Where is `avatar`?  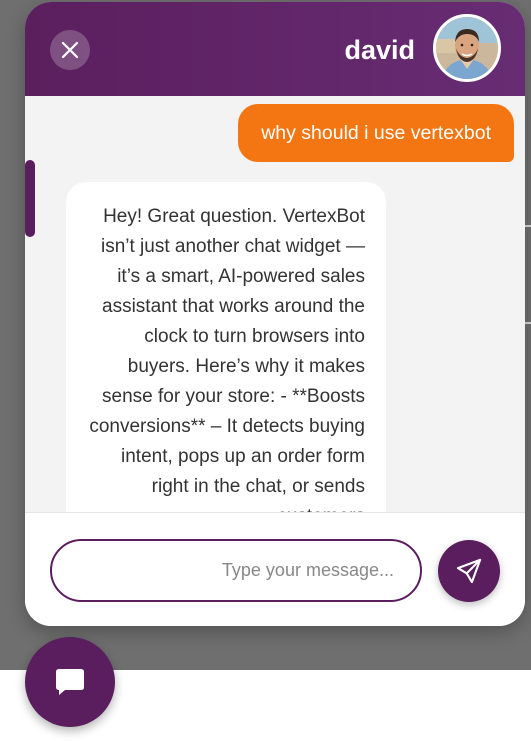 avatar is located at coordinates (467, 48).